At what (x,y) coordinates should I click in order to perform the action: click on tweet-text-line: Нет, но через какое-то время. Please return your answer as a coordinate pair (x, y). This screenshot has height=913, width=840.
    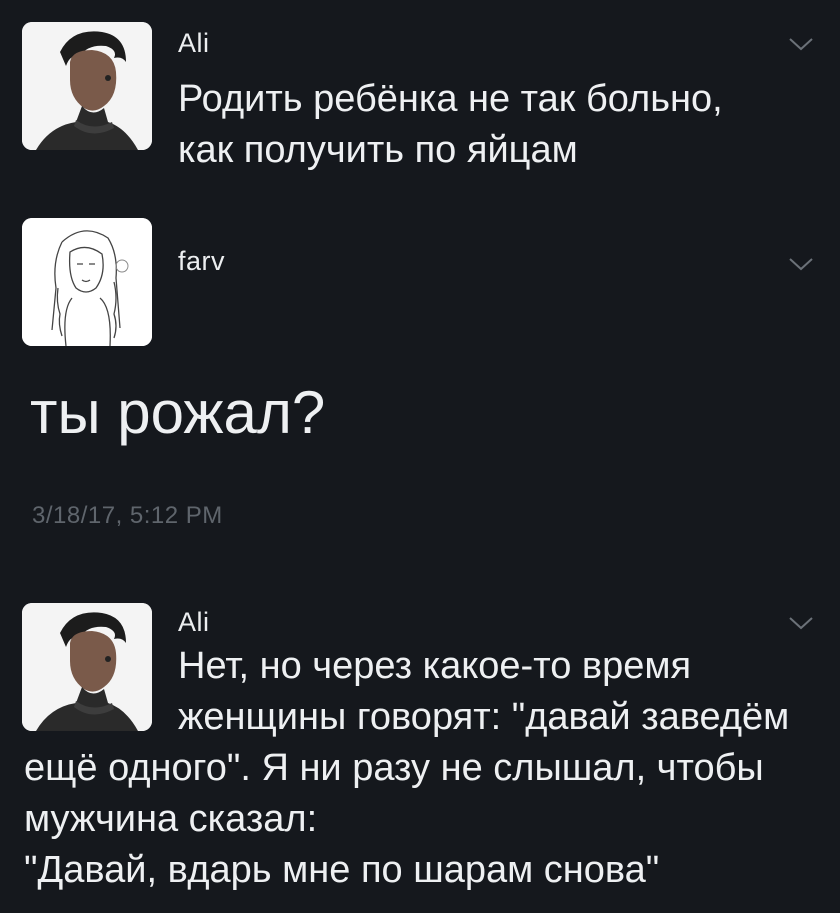
    Looking at the image, I should click on (435, 666).